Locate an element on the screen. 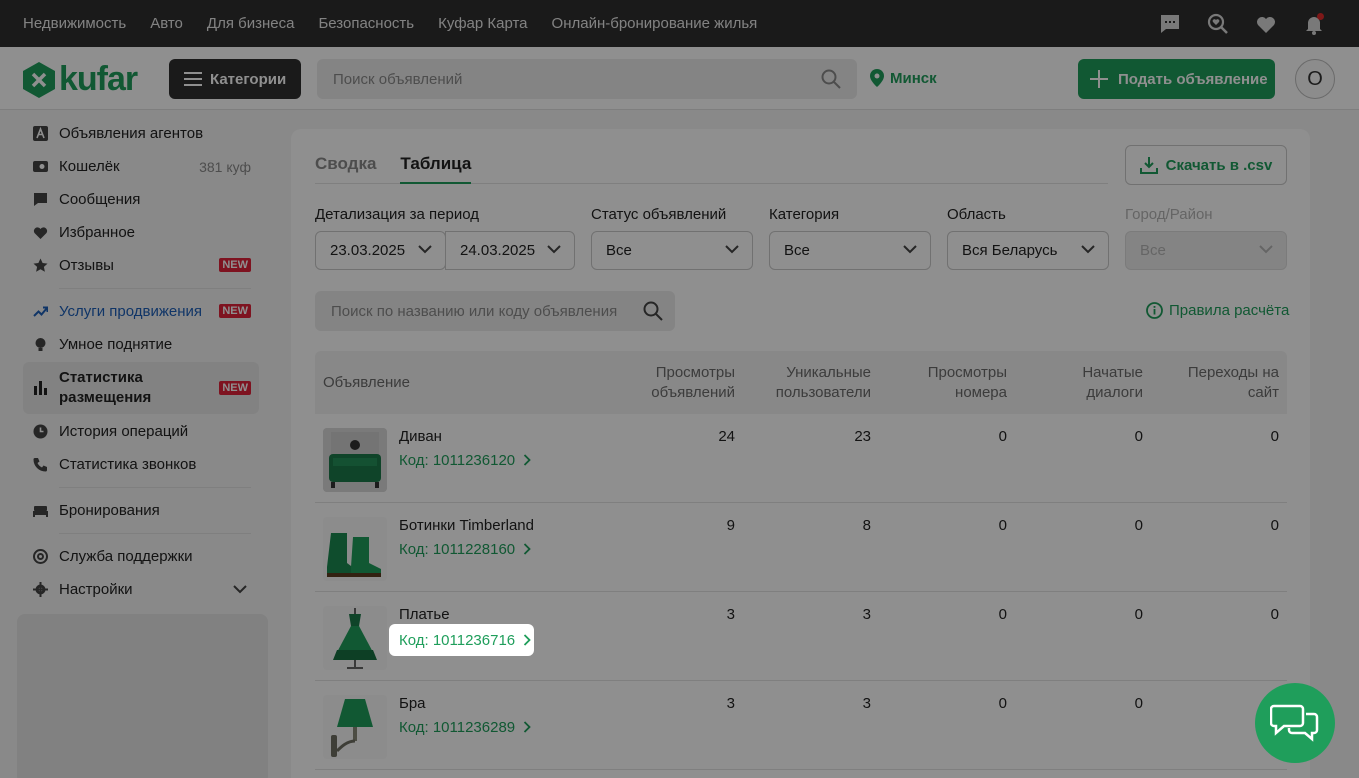  ad-code-link: Код: 1011228160 is located at coordinates (465, 549).